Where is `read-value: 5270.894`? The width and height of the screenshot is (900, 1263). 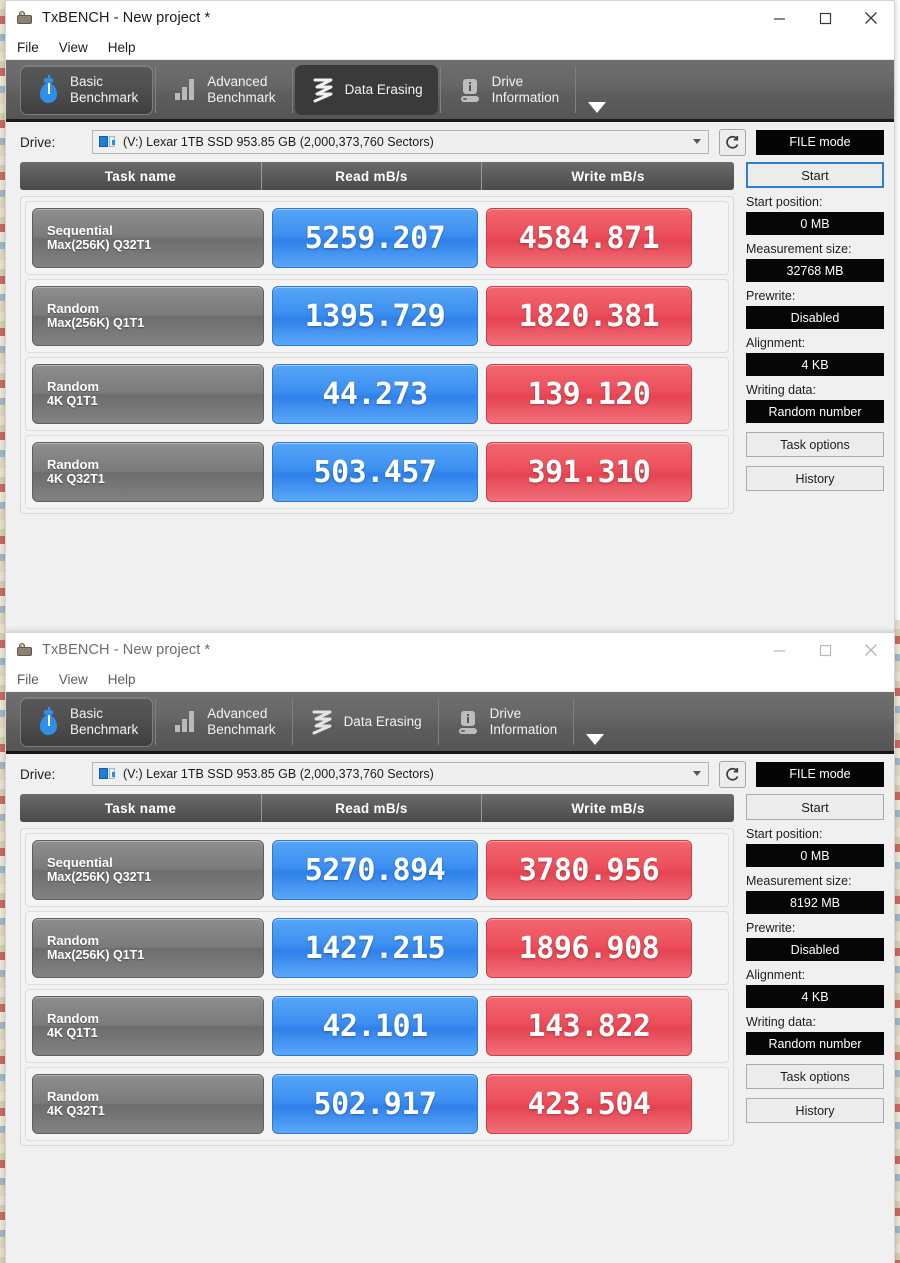 read-value: 5270.894 is located at coordinates (375, 870).